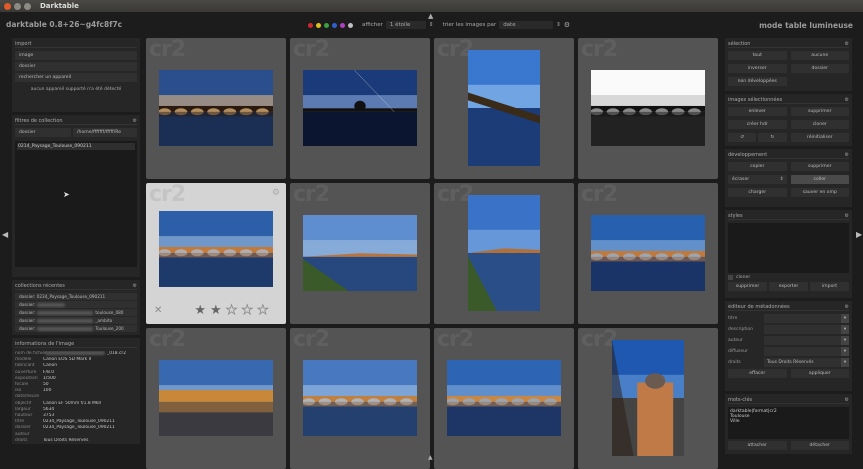 The height and width of the screenshot is (469, 863). Describe the element at coordinates (820, 55) in the screenshot. I see `select-none-button: aucune` at that location.